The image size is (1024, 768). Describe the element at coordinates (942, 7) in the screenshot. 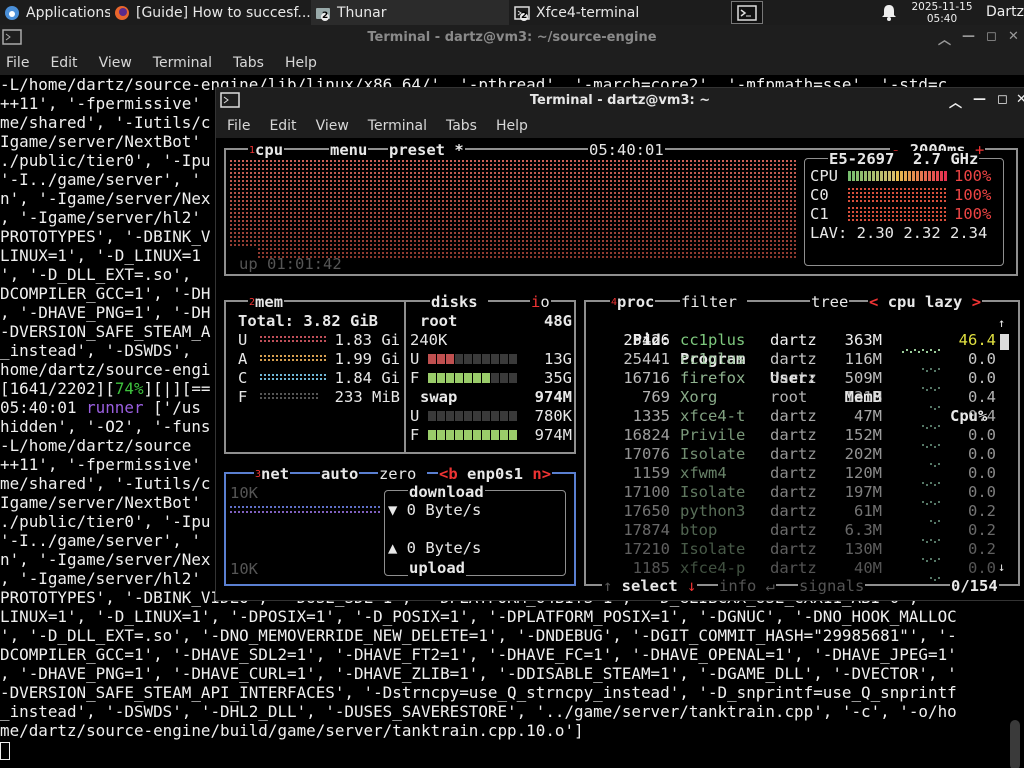

I see `clock-date: 2025-11-15` at that location.